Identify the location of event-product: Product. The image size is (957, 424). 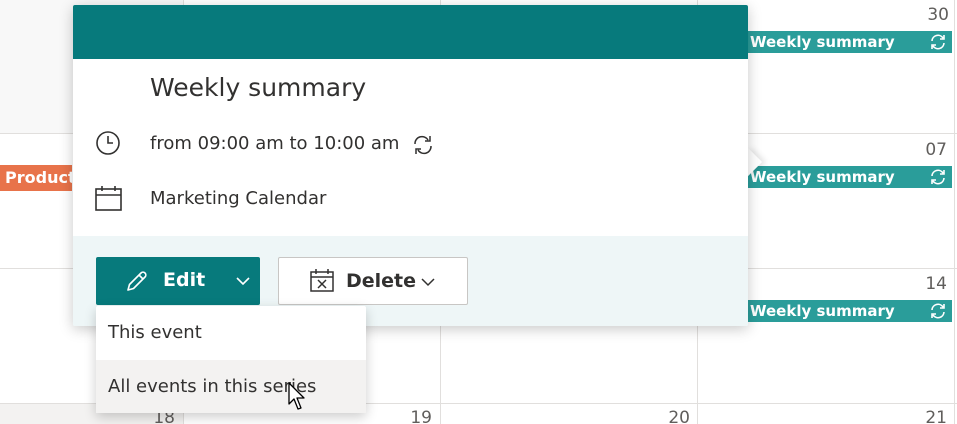
(36, 178).